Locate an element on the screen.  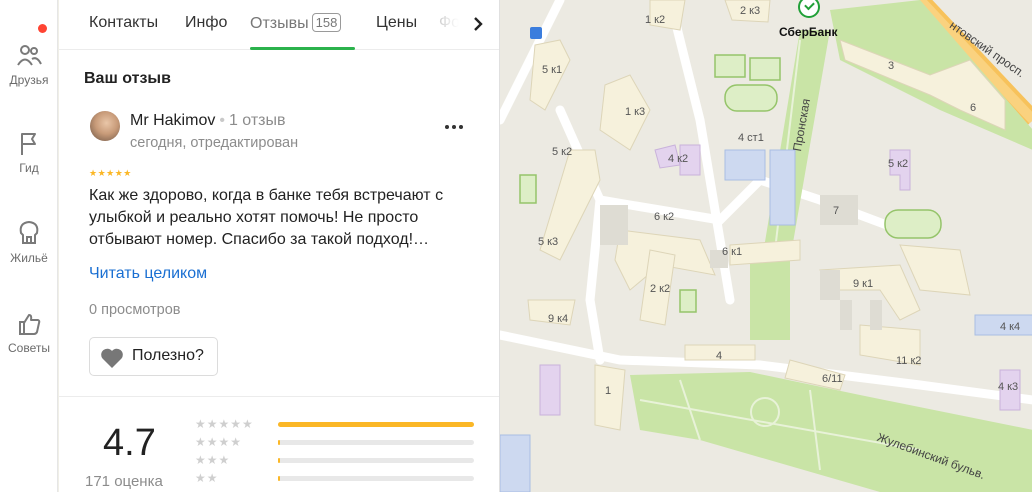
more-dots-icon is located at coordinates (447, 127).